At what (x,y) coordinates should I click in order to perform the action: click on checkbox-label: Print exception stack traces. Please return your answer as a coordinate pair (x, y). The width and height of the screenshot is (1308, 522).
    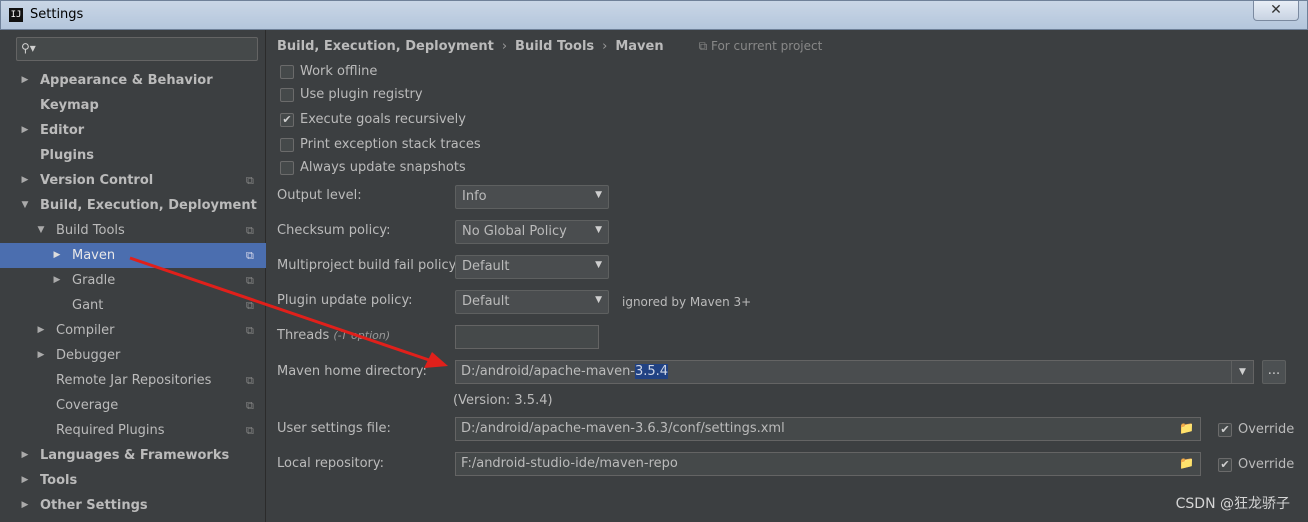
    Looking at the image, I should click on (390, 144).